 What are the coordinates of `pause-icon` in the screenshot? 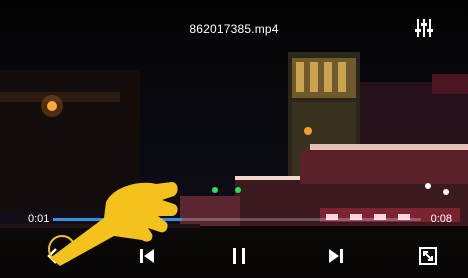 It's located at (239, 256).